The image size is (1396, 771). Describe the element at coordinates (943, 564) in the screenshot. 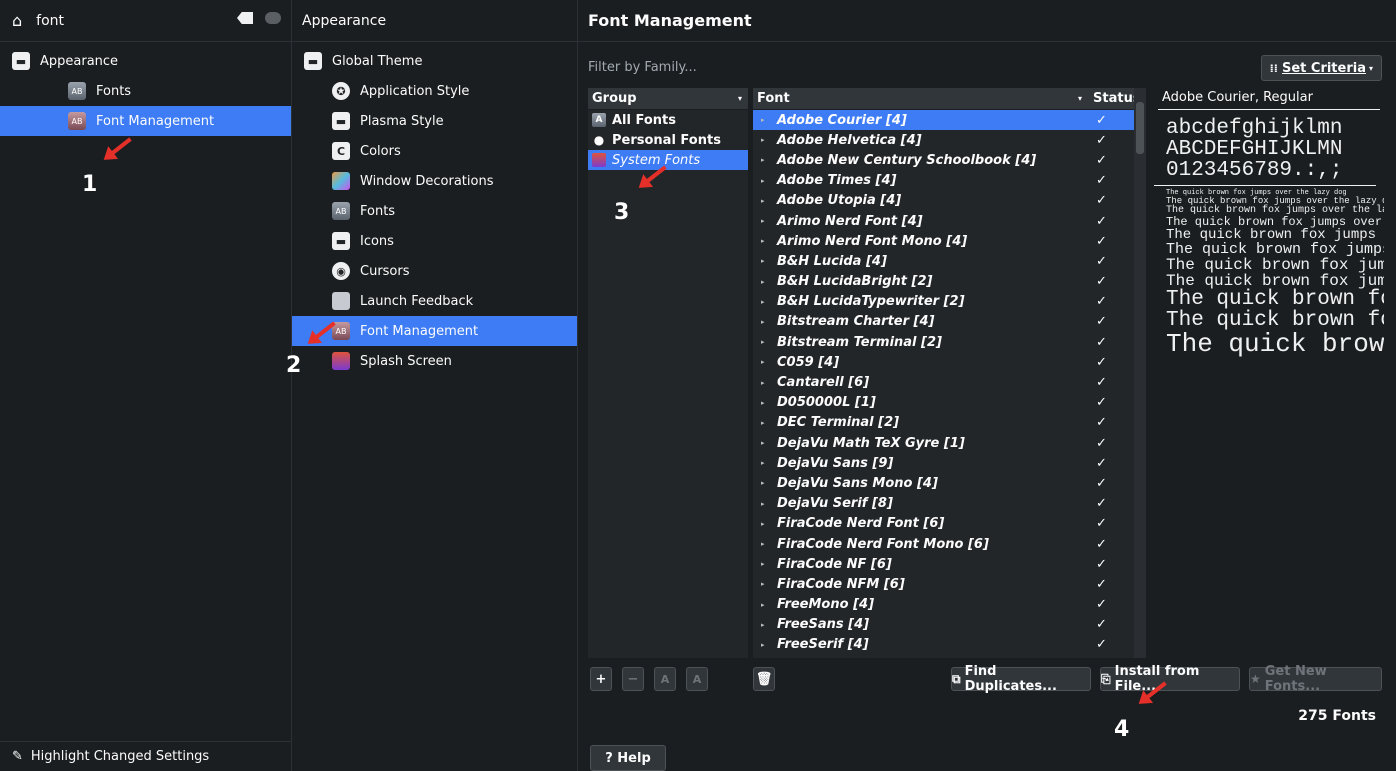

I see `font-row: ▸ FiraCode NF [6] ✓` at that location.